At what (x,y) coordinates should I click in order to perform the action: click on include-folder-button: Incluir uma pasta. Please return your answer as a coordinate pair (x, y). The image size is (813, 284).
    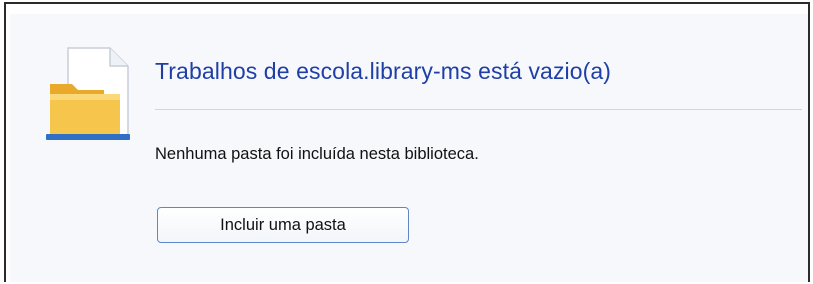
    Looking at the image, I should click on (283, 225).